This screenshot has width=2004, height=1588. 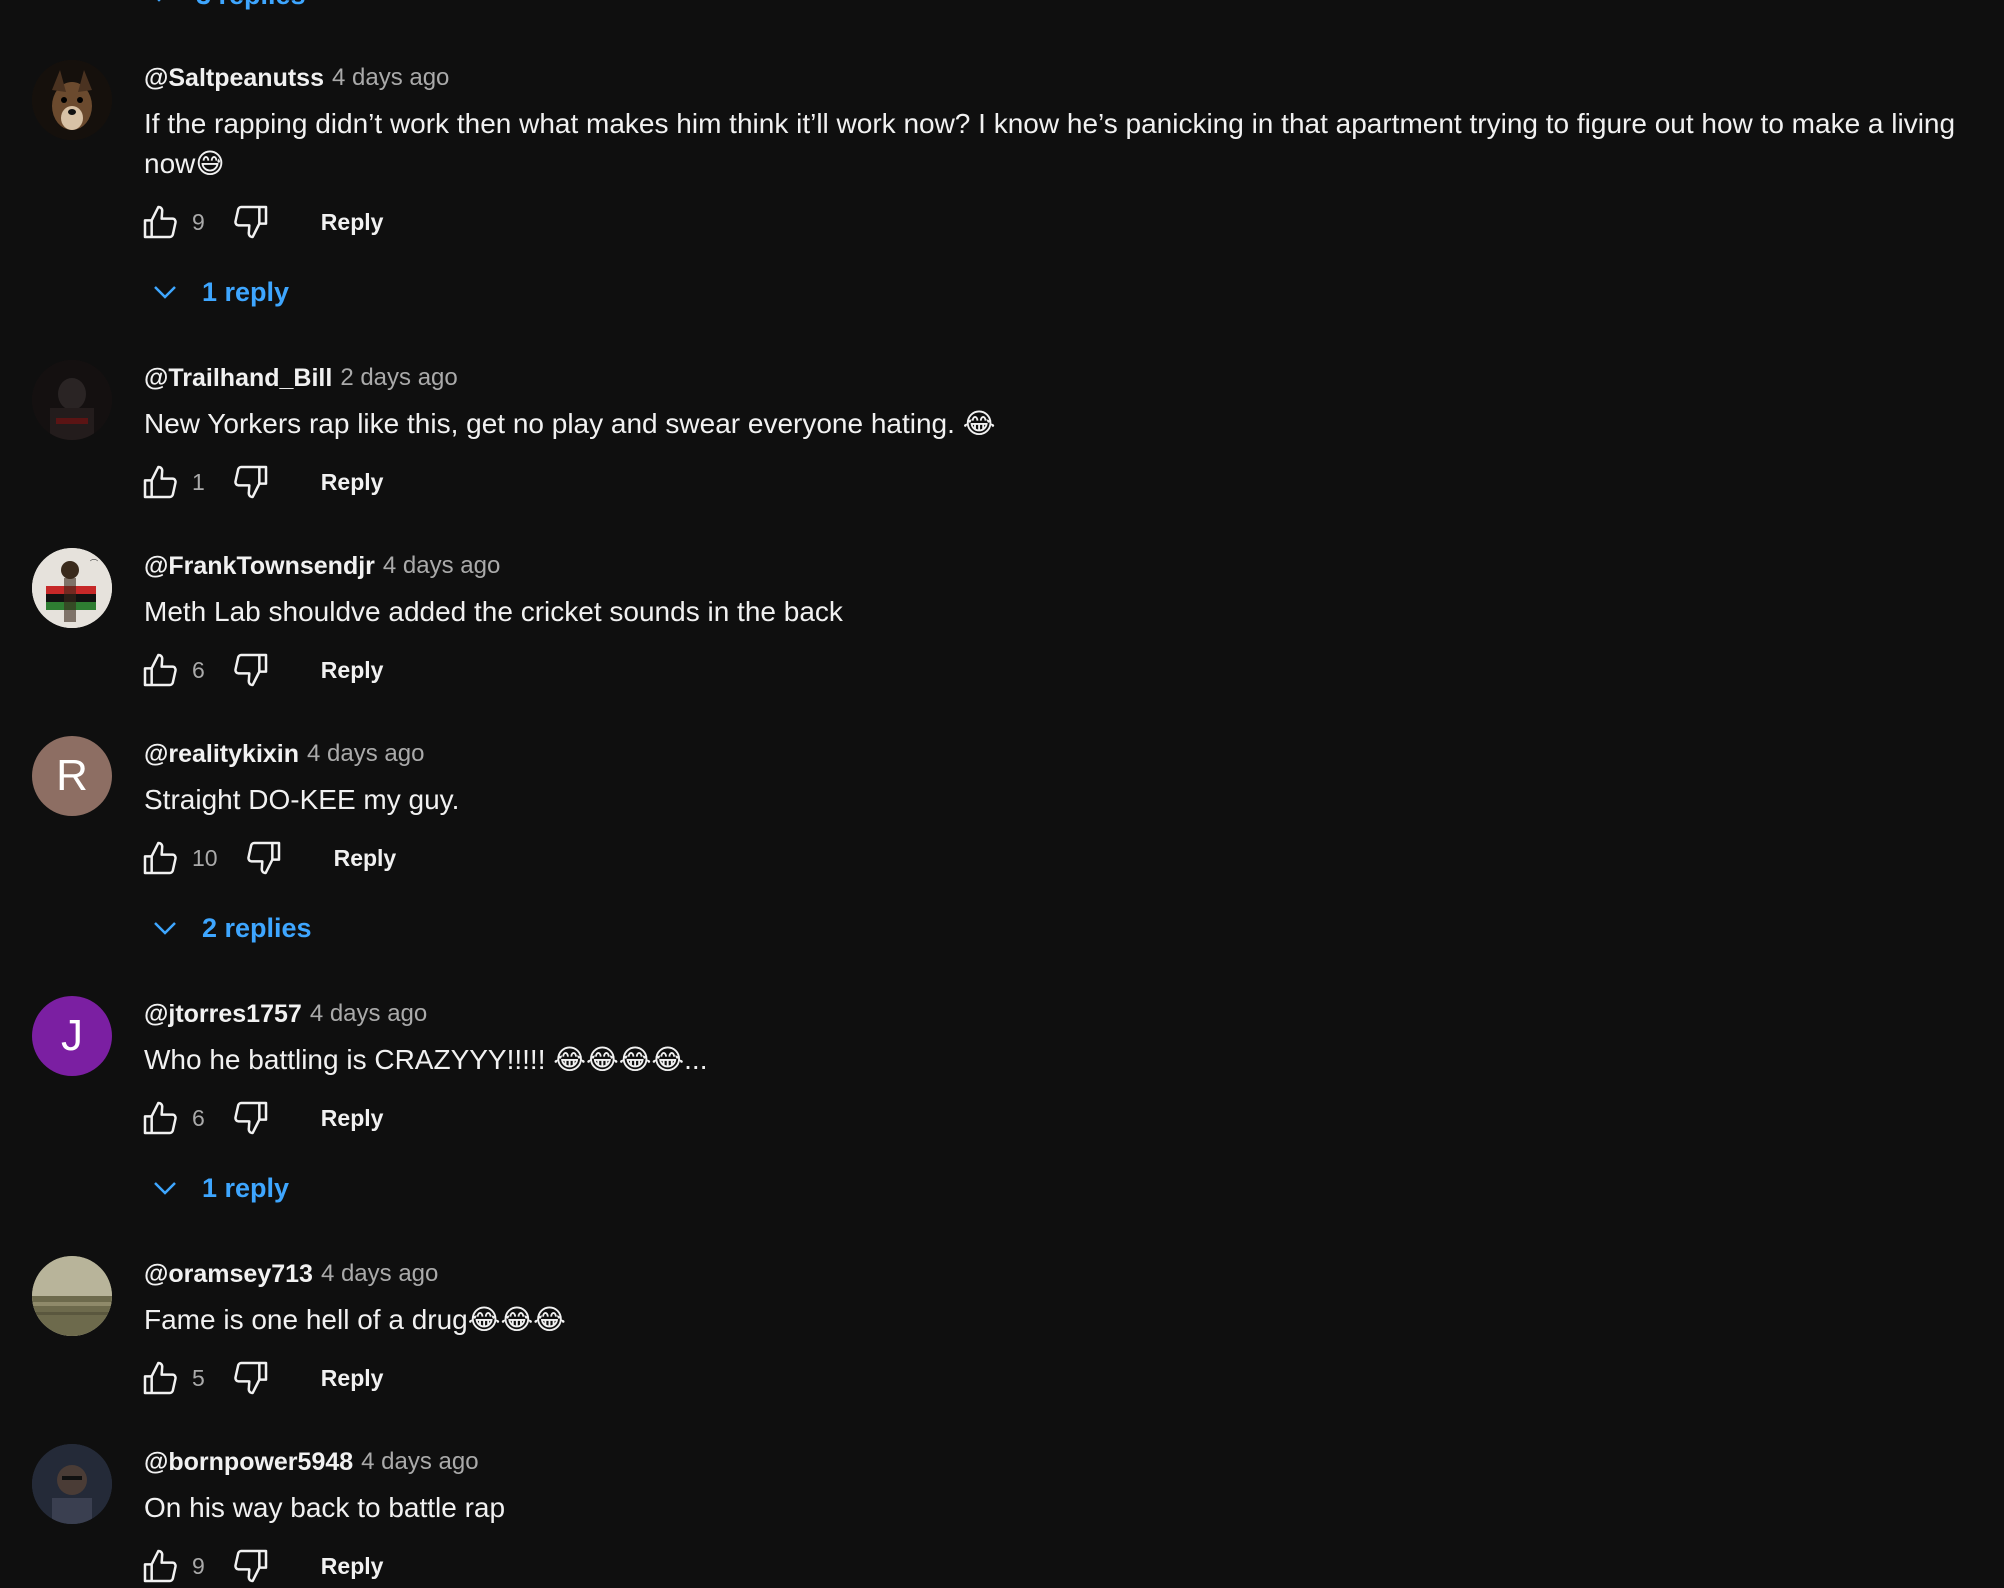 I want to click on comment-header: @oramsey713 4 days ago, so click(x=291, y=1274).